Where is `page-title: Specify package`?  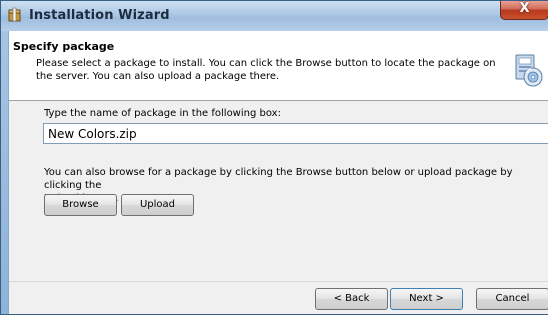
page-title: Specify package is located at coordinates (64, 46).